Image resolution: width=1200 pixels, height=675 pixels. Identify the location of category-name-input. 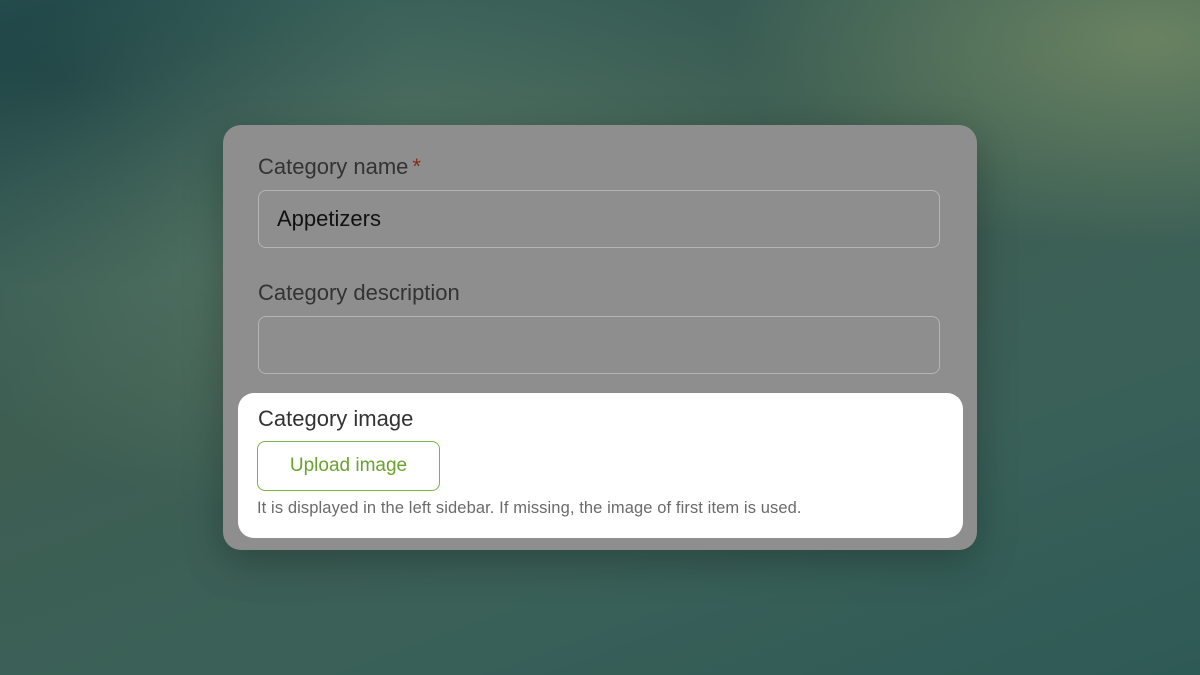
(599, 219).